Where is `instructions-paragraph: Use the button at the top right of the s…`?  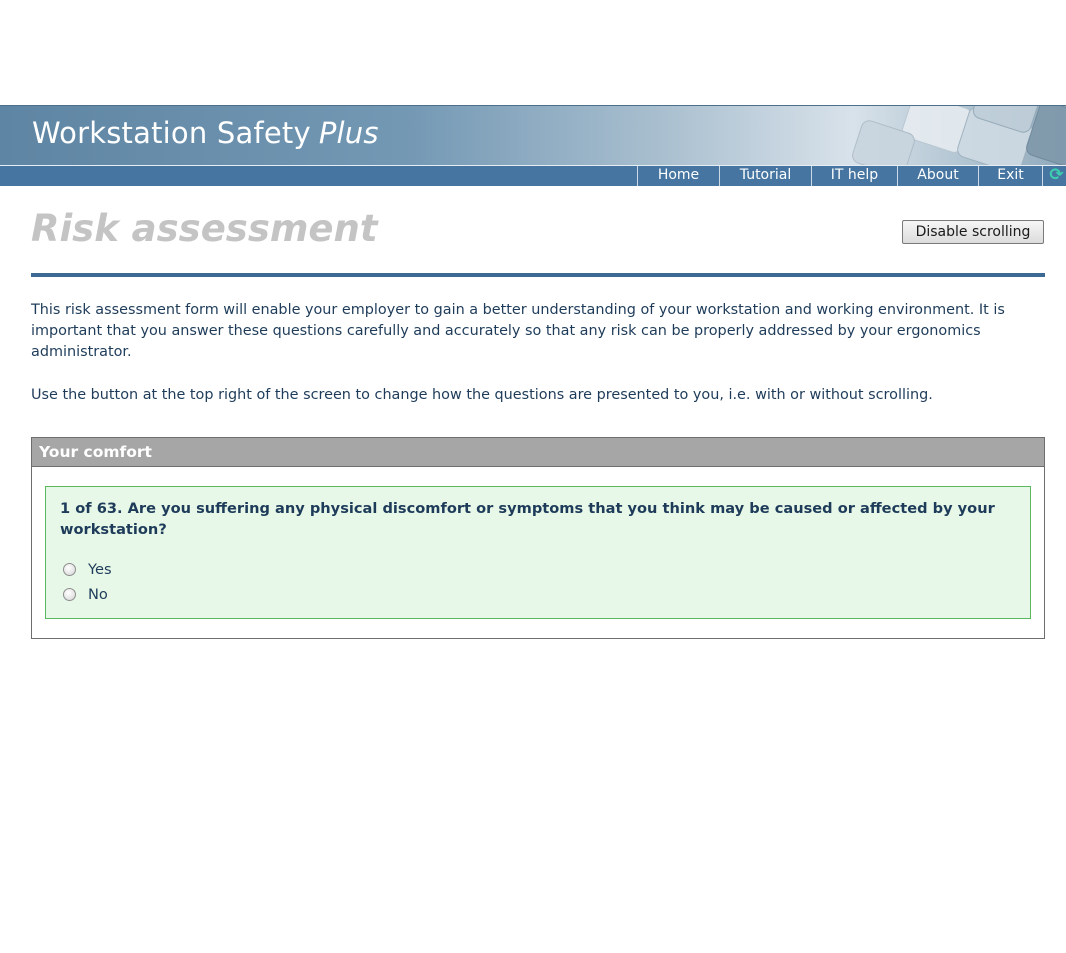
instructions-paragraph: Use the button at the top right of the s… is located at coordinates (482, 395).